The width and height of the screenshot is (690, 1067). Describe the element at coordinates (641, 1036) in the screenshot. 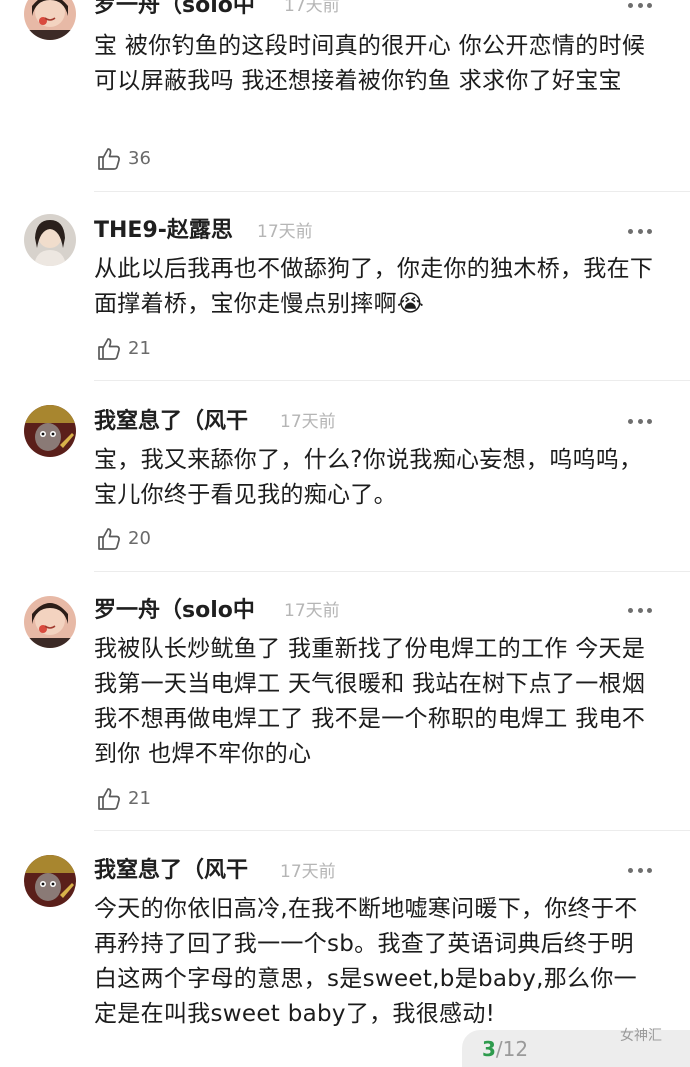

I see `watermark: 女神汇` at that location.